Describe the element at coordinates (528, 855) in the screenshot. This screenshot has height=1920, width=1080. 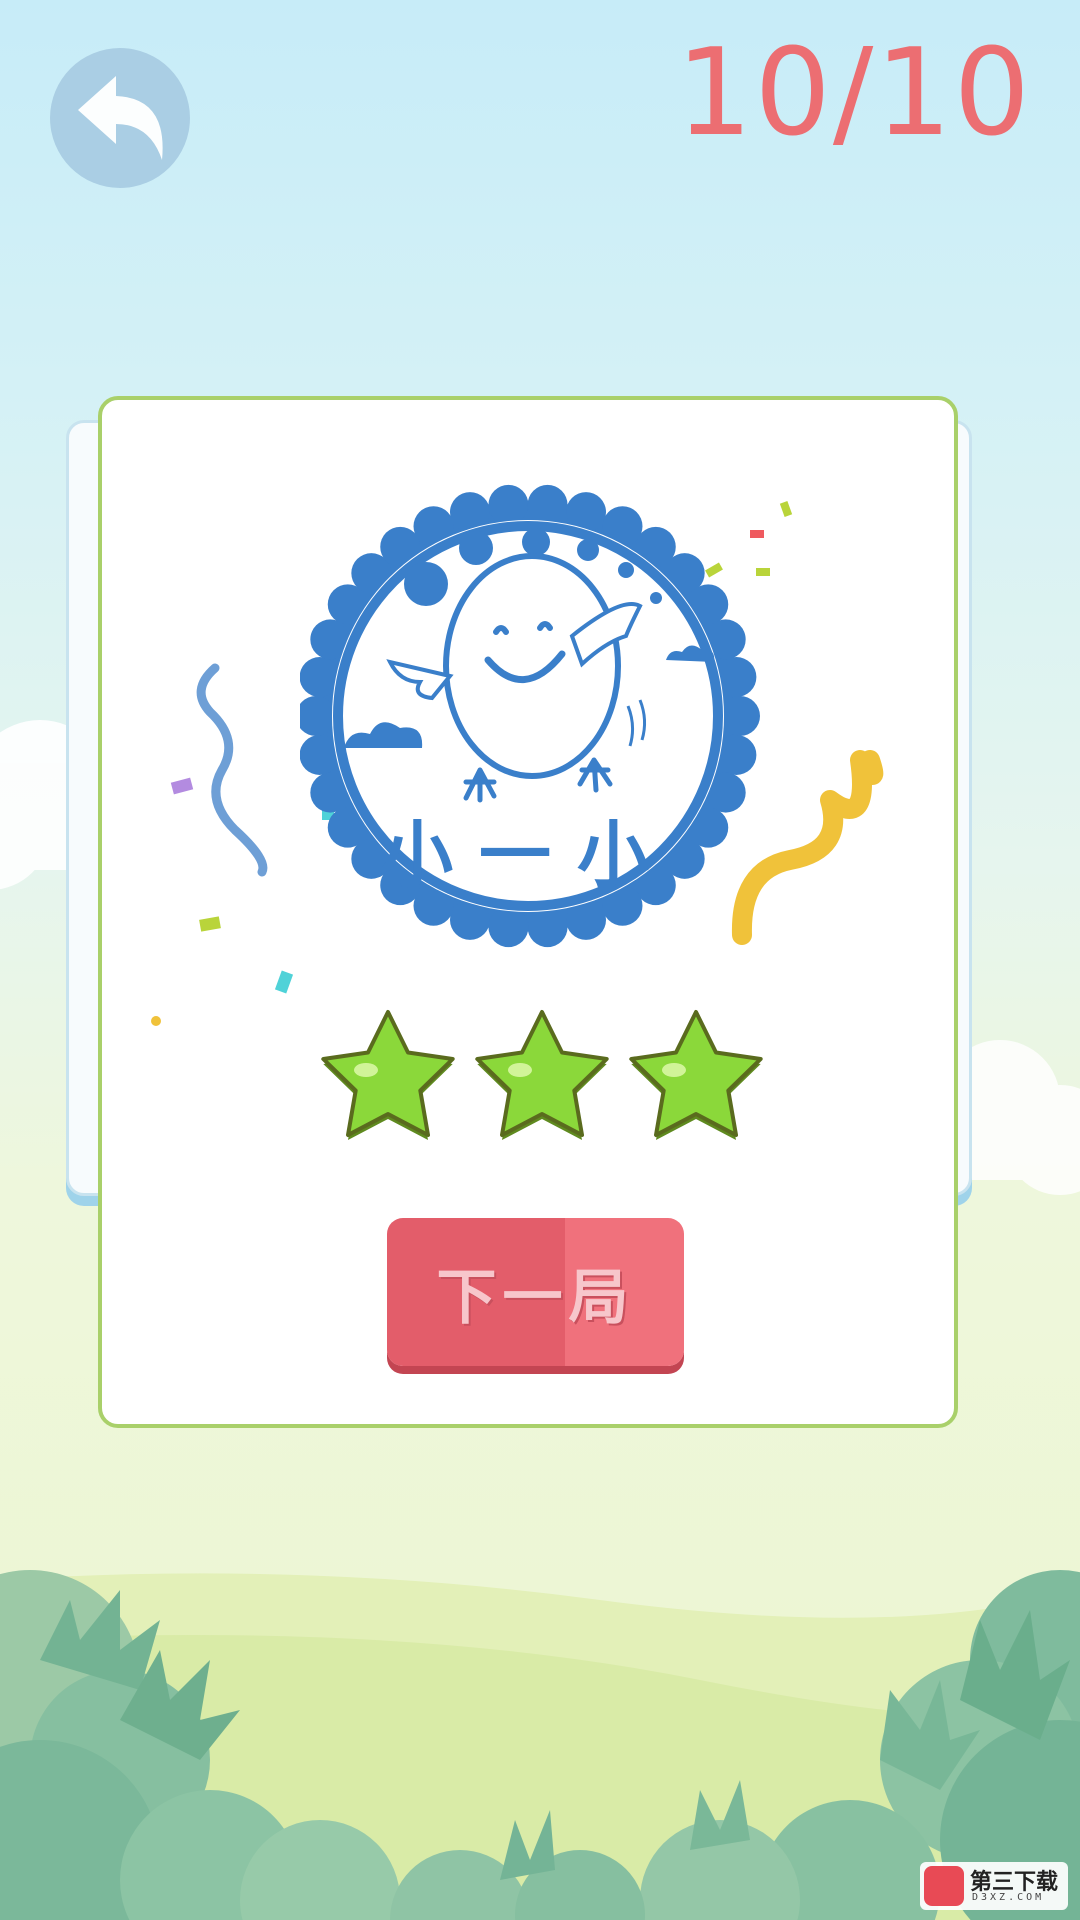
I see `badge-text: 小一小` at that location.